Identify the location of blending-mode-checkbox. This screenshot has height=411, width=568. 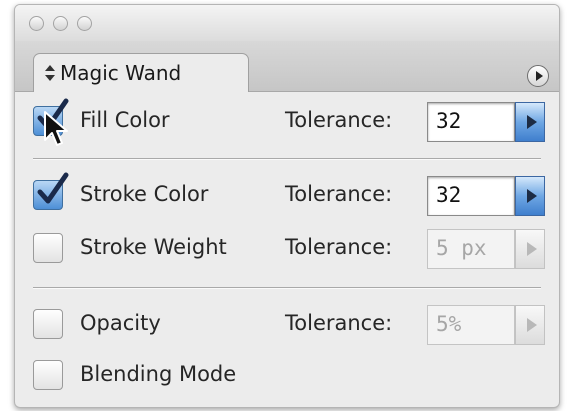
(48, 375).